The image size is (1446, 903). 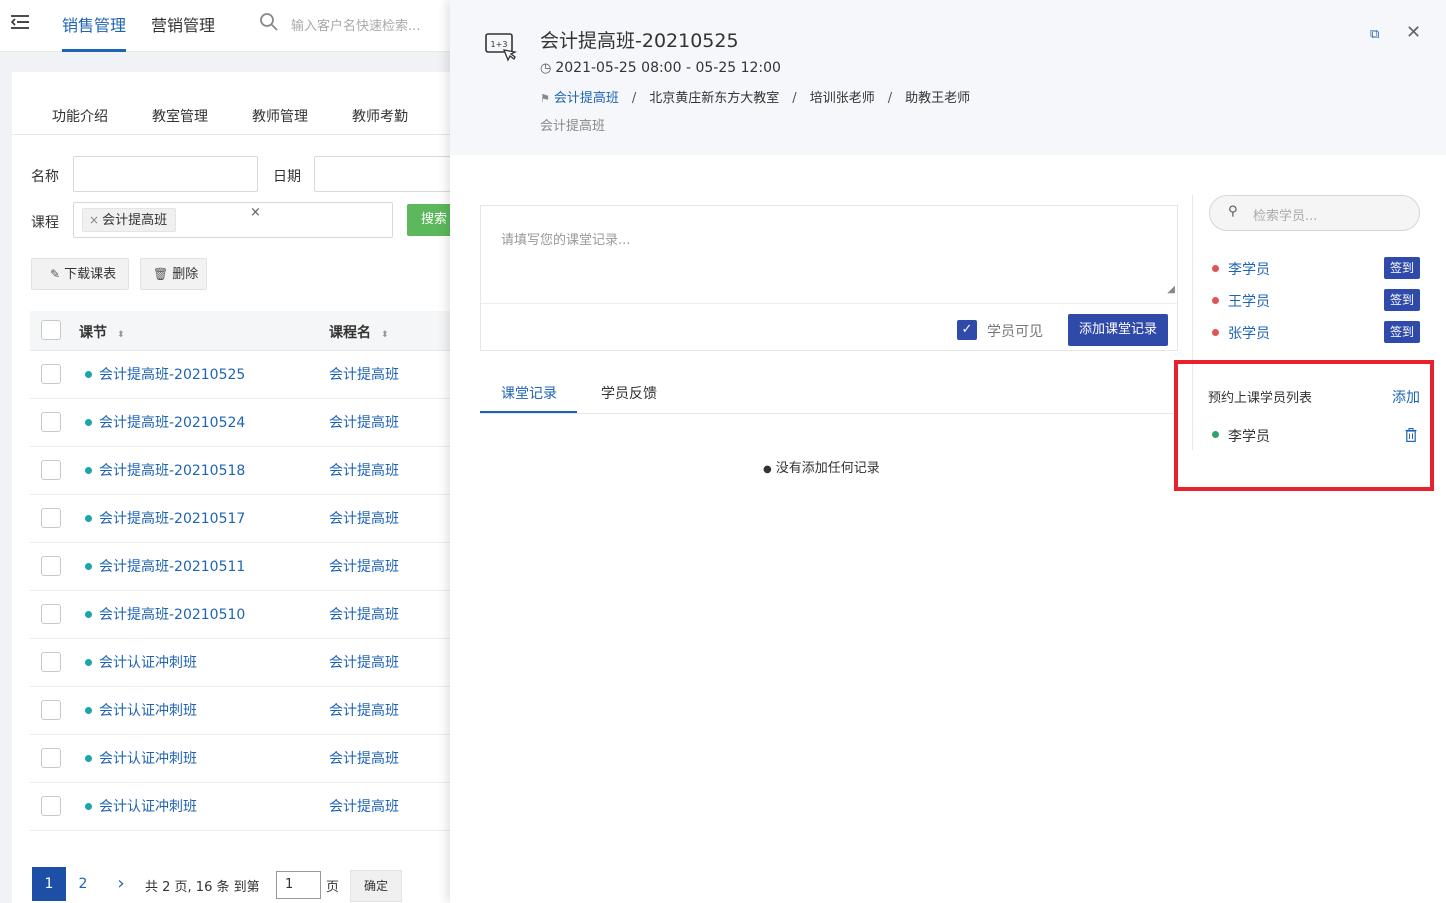 What do you see at coordinates (172, 566) in the screenshot?
I see `lesson-name-link: 会计提高班-20210511` at bounding box center [172, 566].